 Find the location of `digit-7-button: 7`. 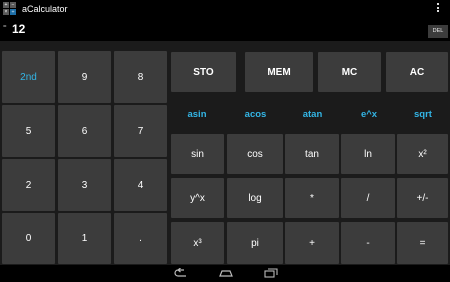

digit-7-button: 7 is located at coordinates (140, 131).